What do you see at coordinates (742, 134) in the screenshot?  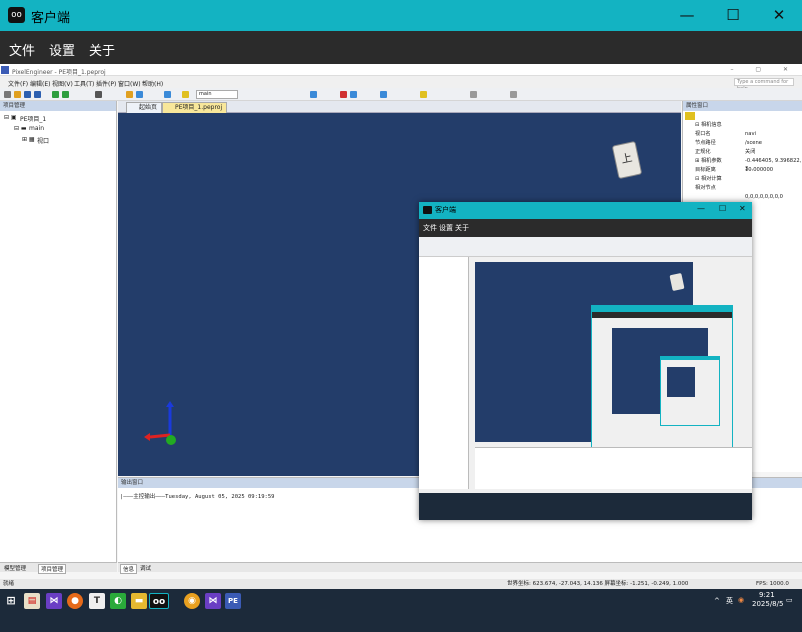 I see `property-row: 视口名 navi` at bounding box center [742, 134].